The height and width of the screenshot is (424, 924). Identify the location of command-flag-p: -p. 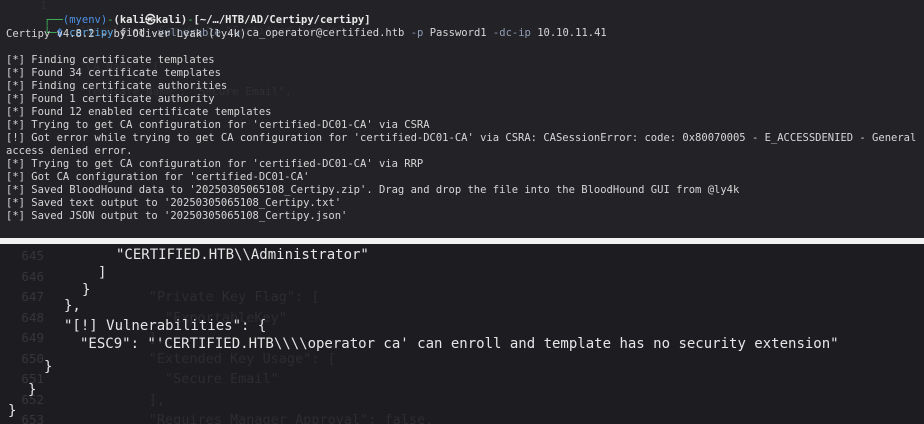
(417, 33).